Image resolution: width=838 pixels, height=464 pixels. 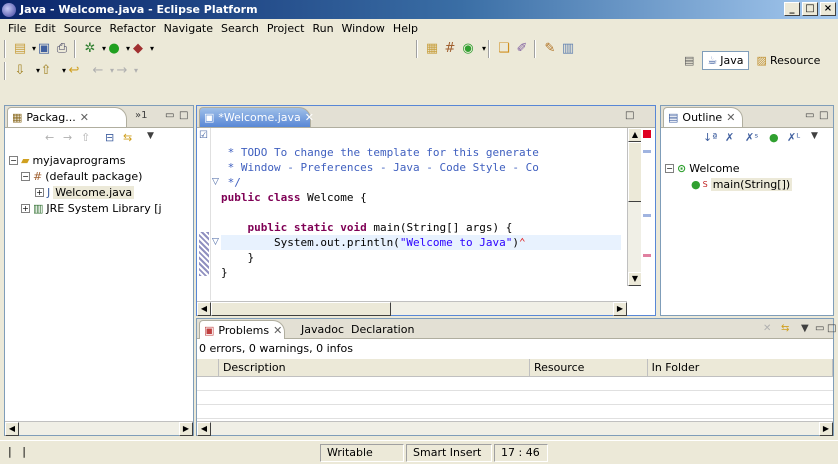 What do you see at coordinates (20, 71) in the screenshot?
I see `next-annotation-icon: ⇩` at bounding box center [20, 71].